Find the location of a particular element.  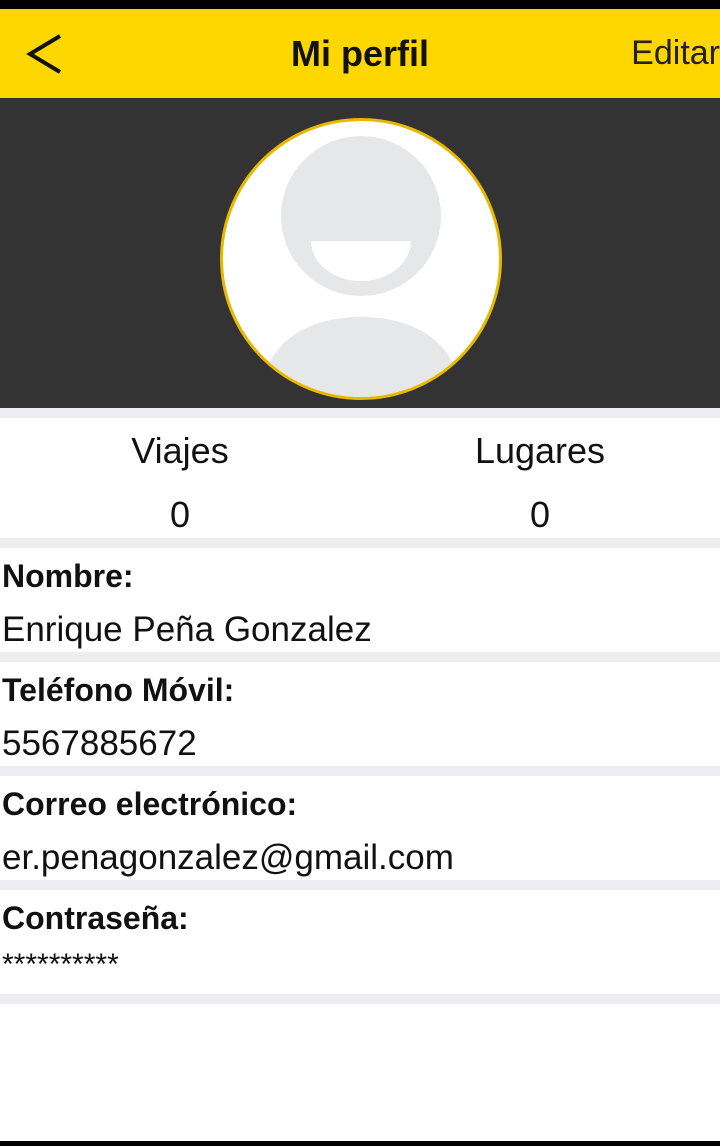

field-phone-value: 5567885672 is located at coordinates (99, 743).